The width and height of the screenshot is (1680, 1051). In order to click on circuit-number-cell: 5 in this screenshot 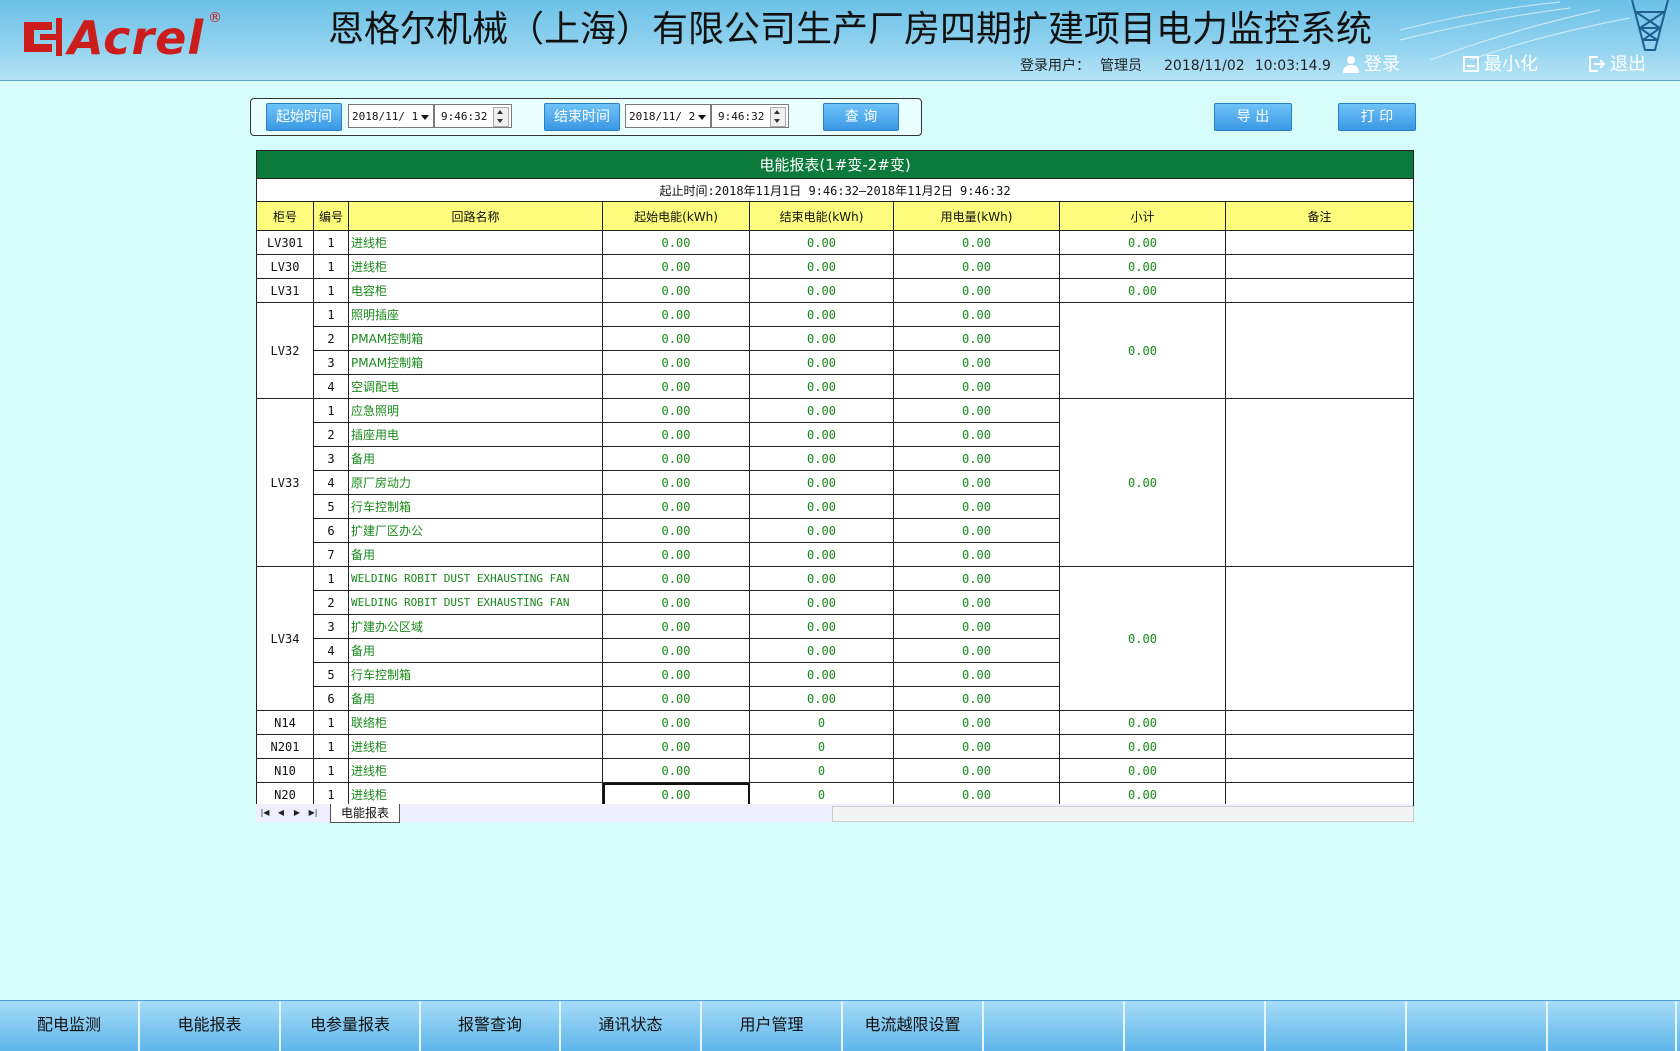, I will do `click(331, 506)`.